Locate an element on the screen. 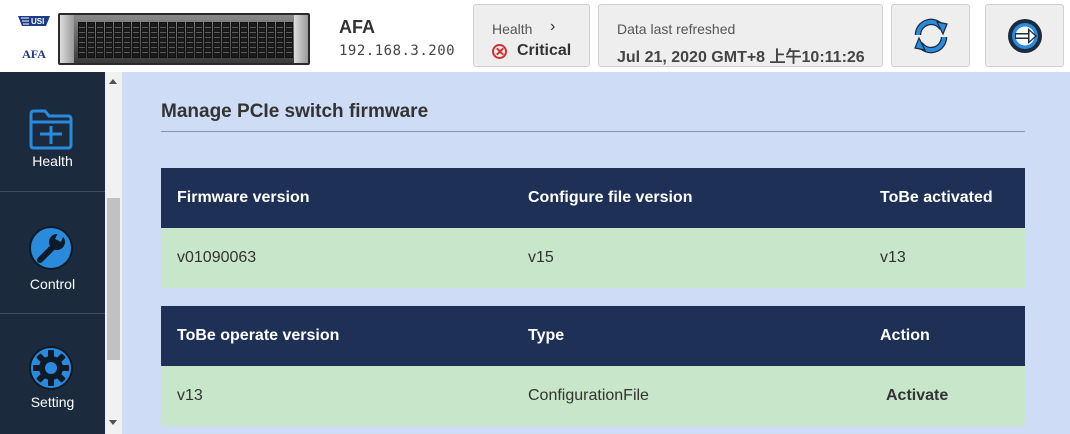  sidebar-nav: Health Control Setting is located at coordinates (52, 253).